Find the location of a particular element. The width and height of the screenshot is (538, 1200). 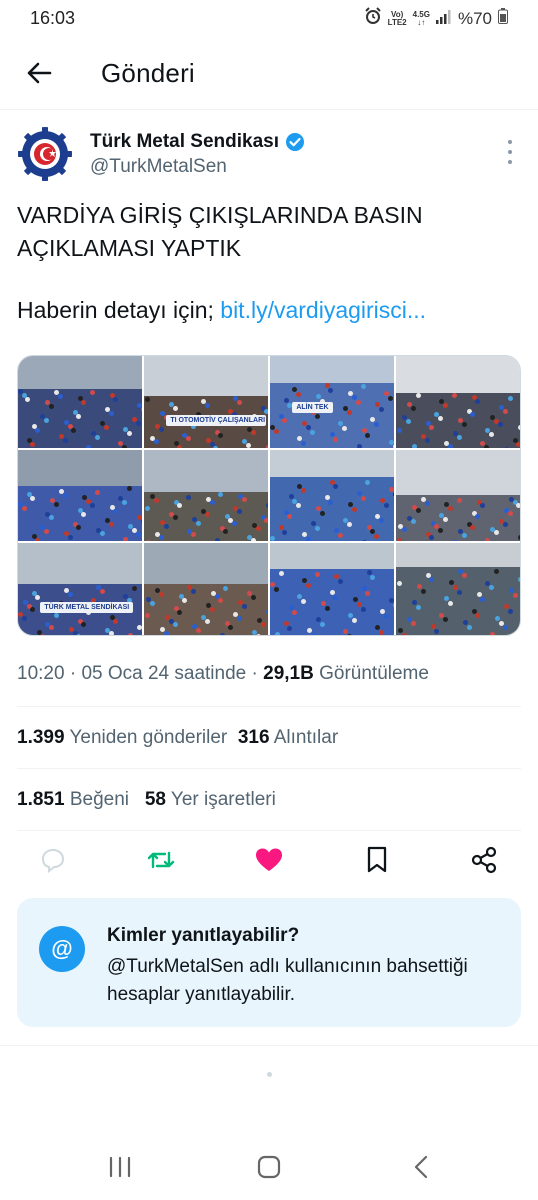

quotes-stat: 316 Alıntılar is located at coordinates (288, 737).